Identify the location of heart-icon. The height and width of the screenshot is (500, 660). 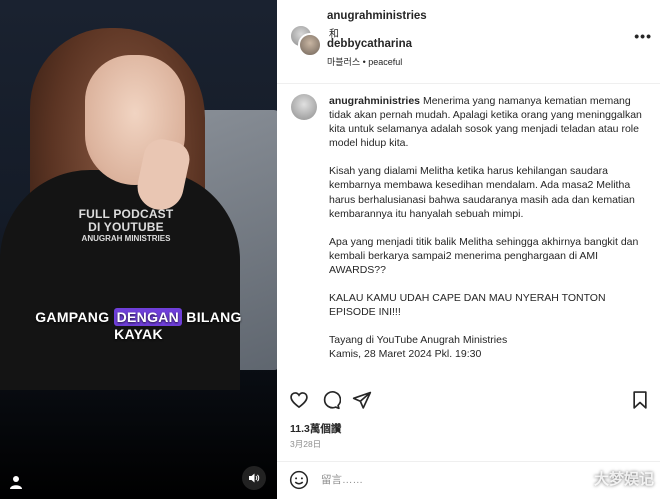
(299, 400).